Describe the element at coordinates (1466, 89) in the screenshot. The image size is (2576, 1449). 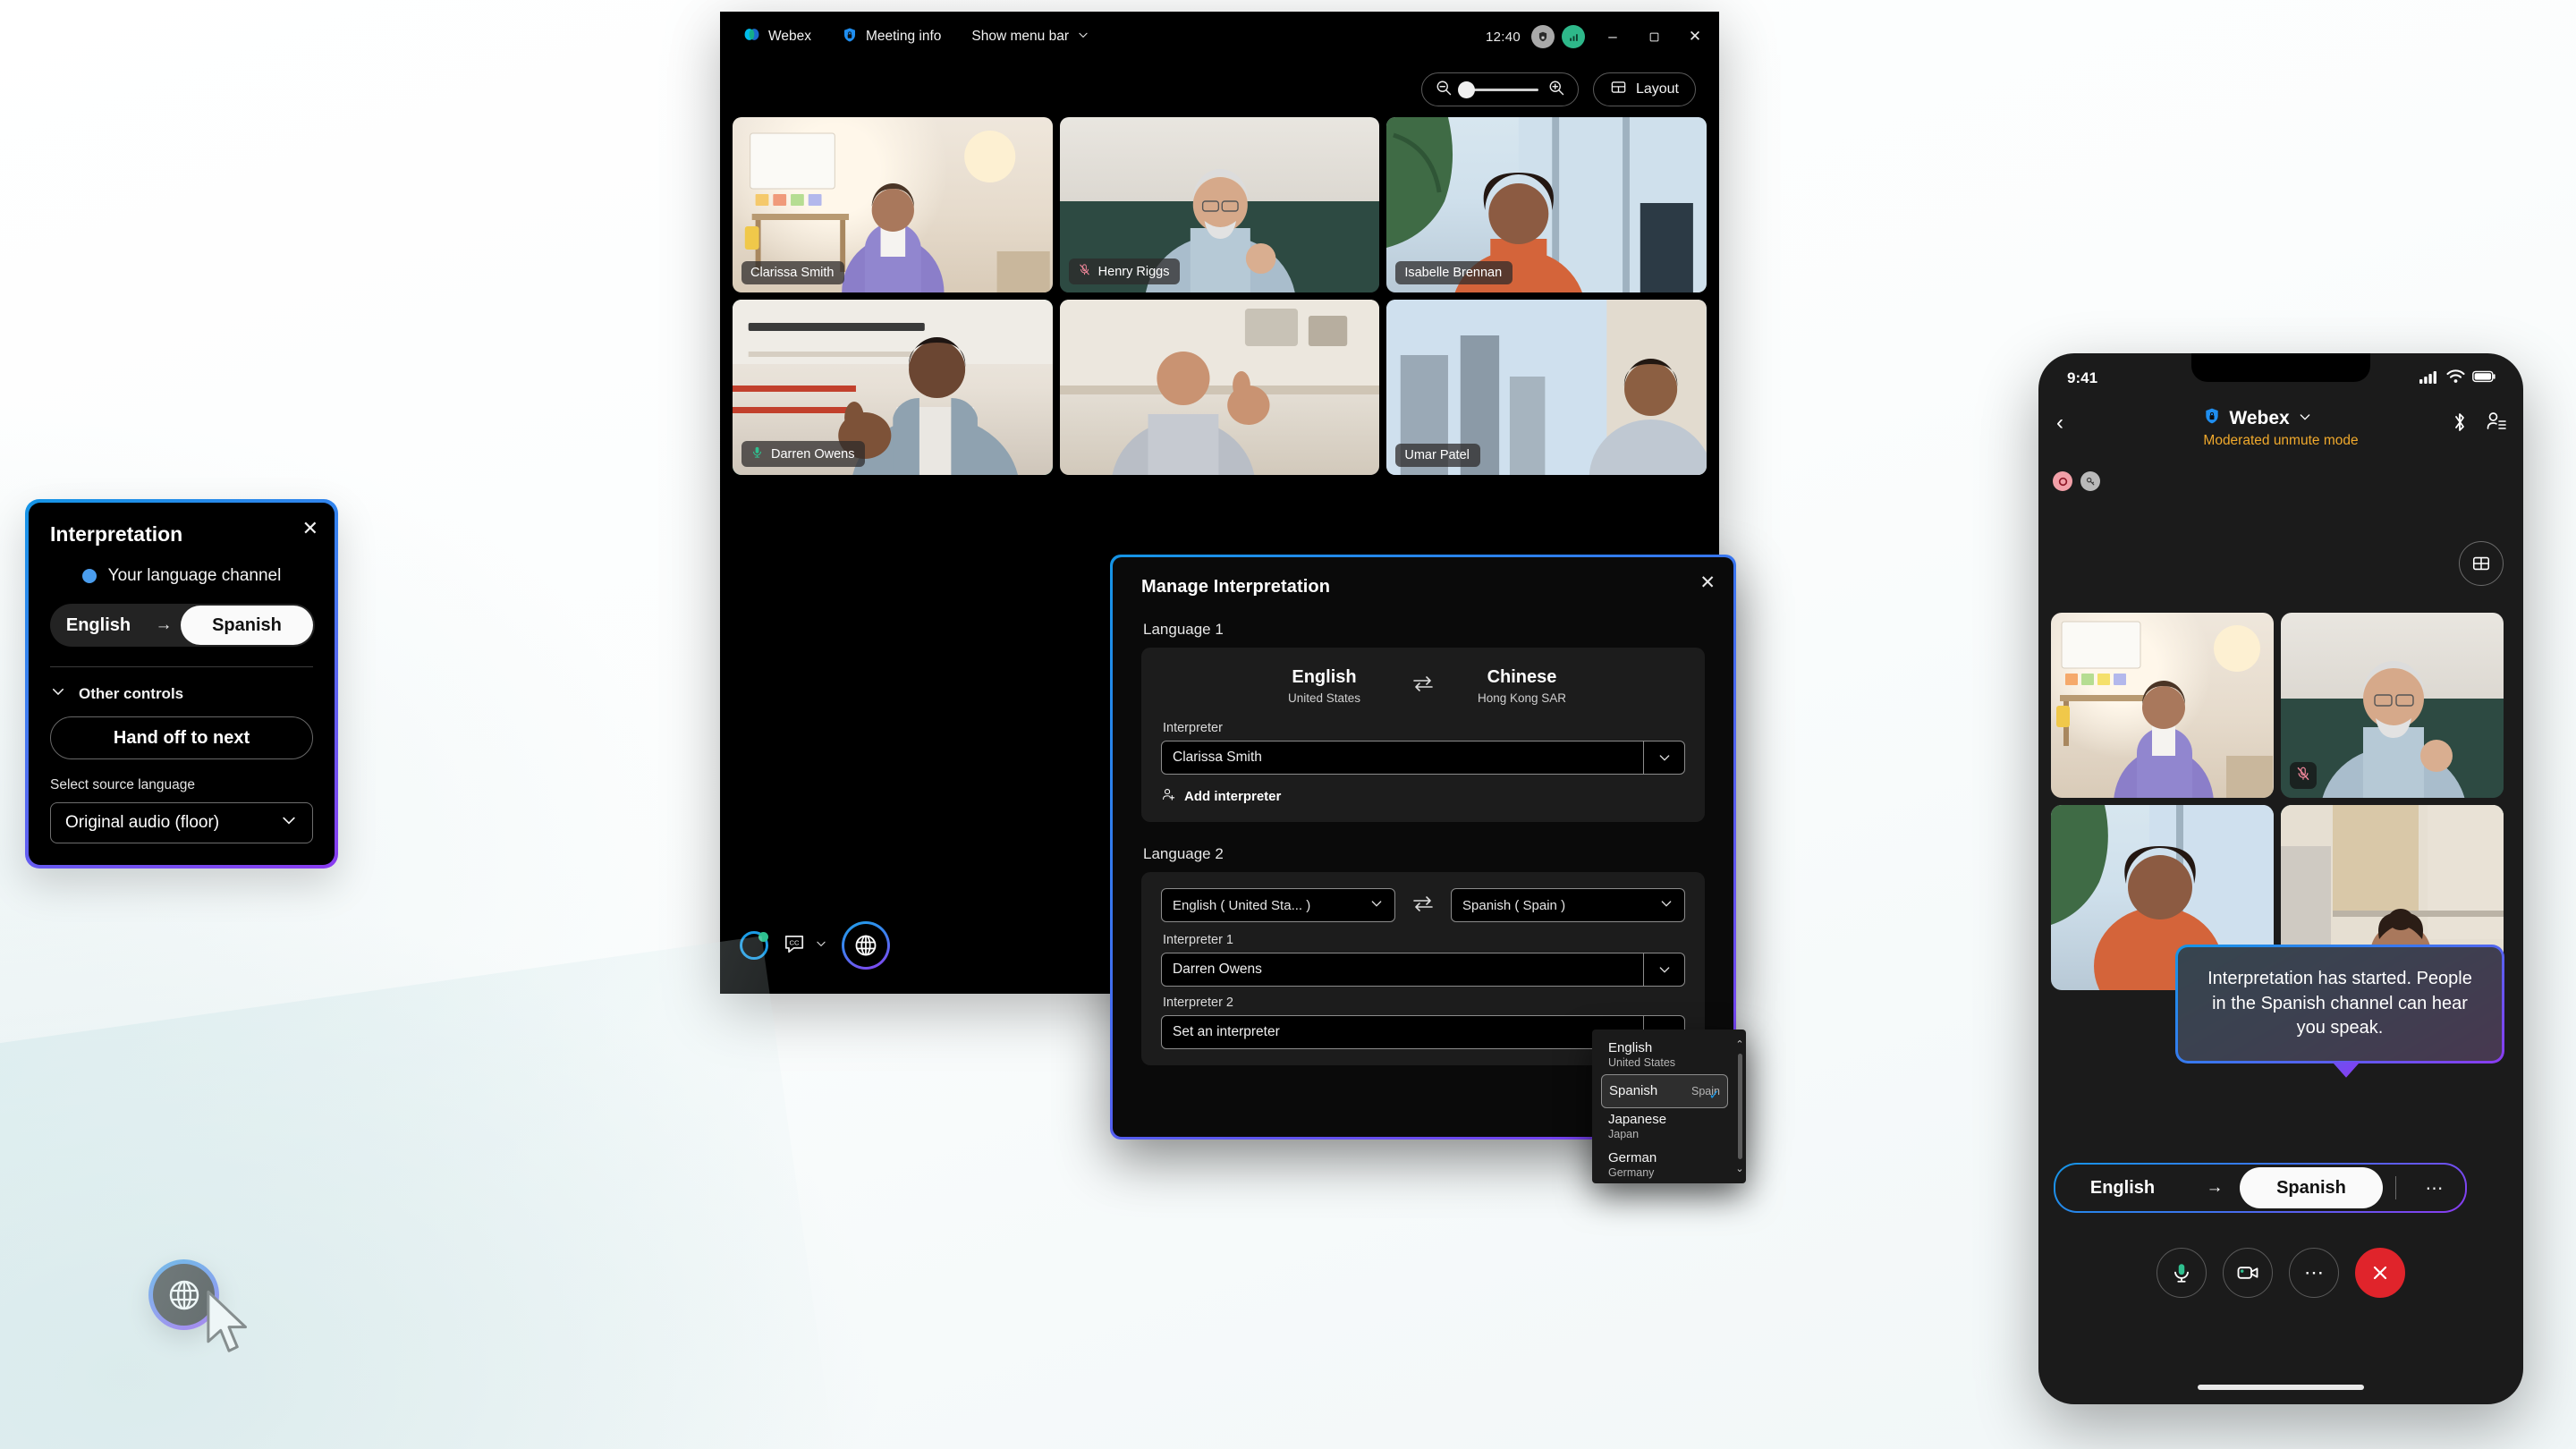
I see `zoom-slider-knob` at that location.